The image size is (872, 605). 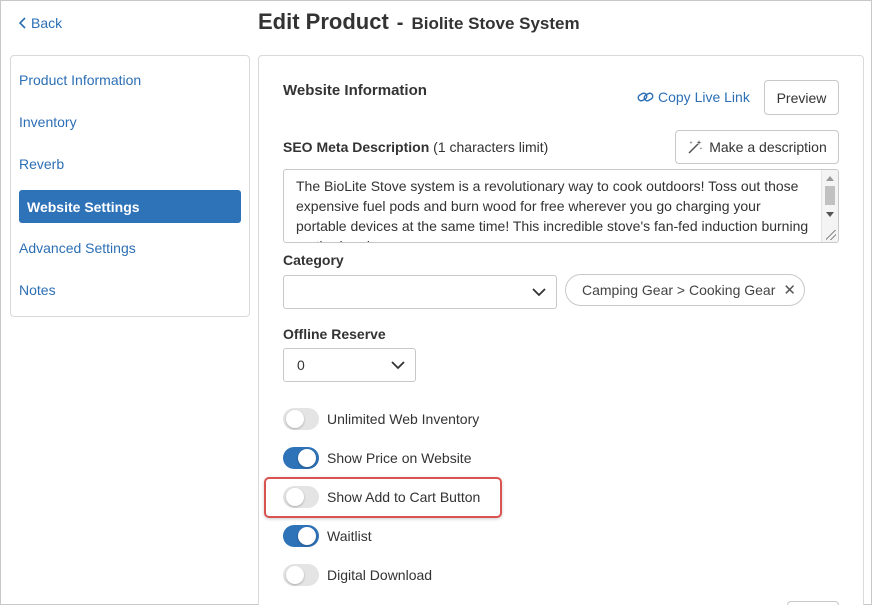 What do you see at coordinates (813, 603) in the screenshot?
I see `bottom-button-partial` at bounding box center [813, 603].